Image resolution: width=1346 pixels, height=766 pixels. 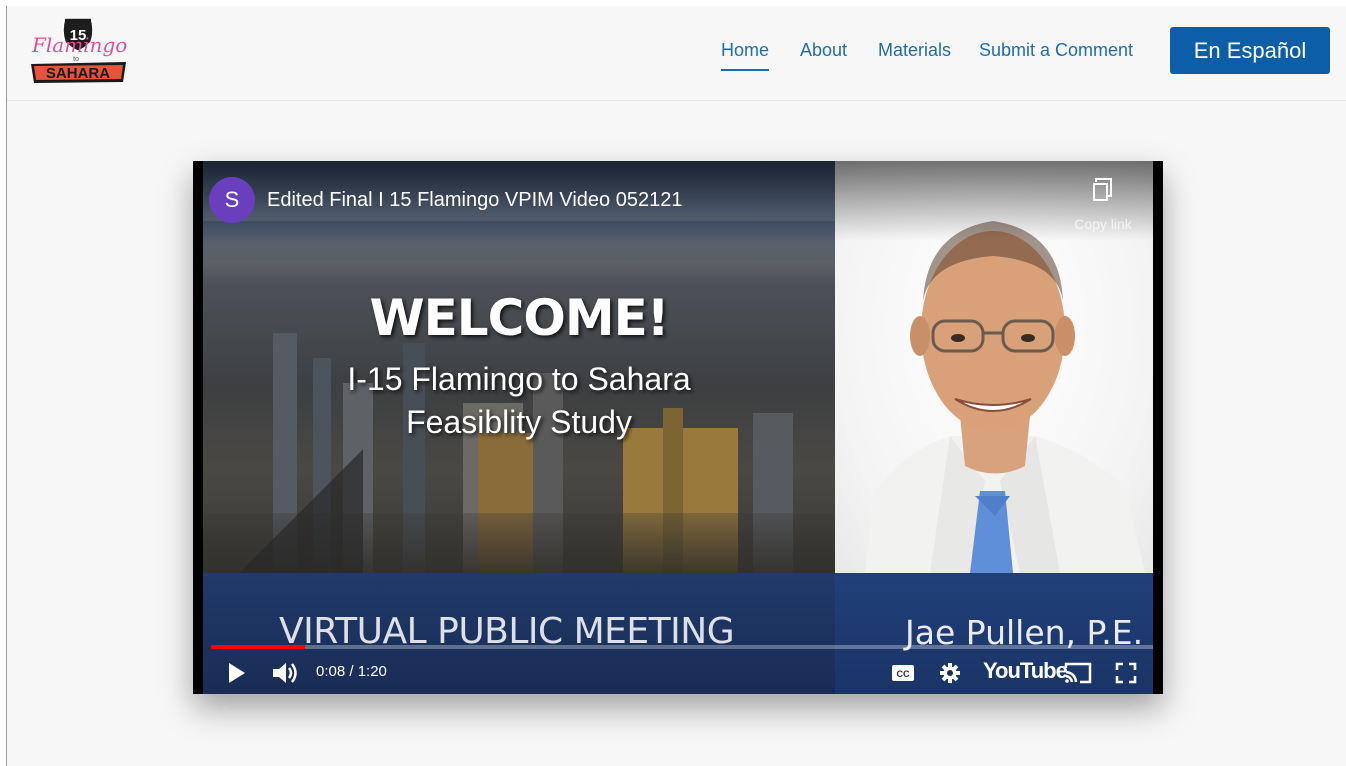 What do you see at coordinates (258, 647) in the screenshot?
I see `progress-bar-played` at bounding box center [258, 647].